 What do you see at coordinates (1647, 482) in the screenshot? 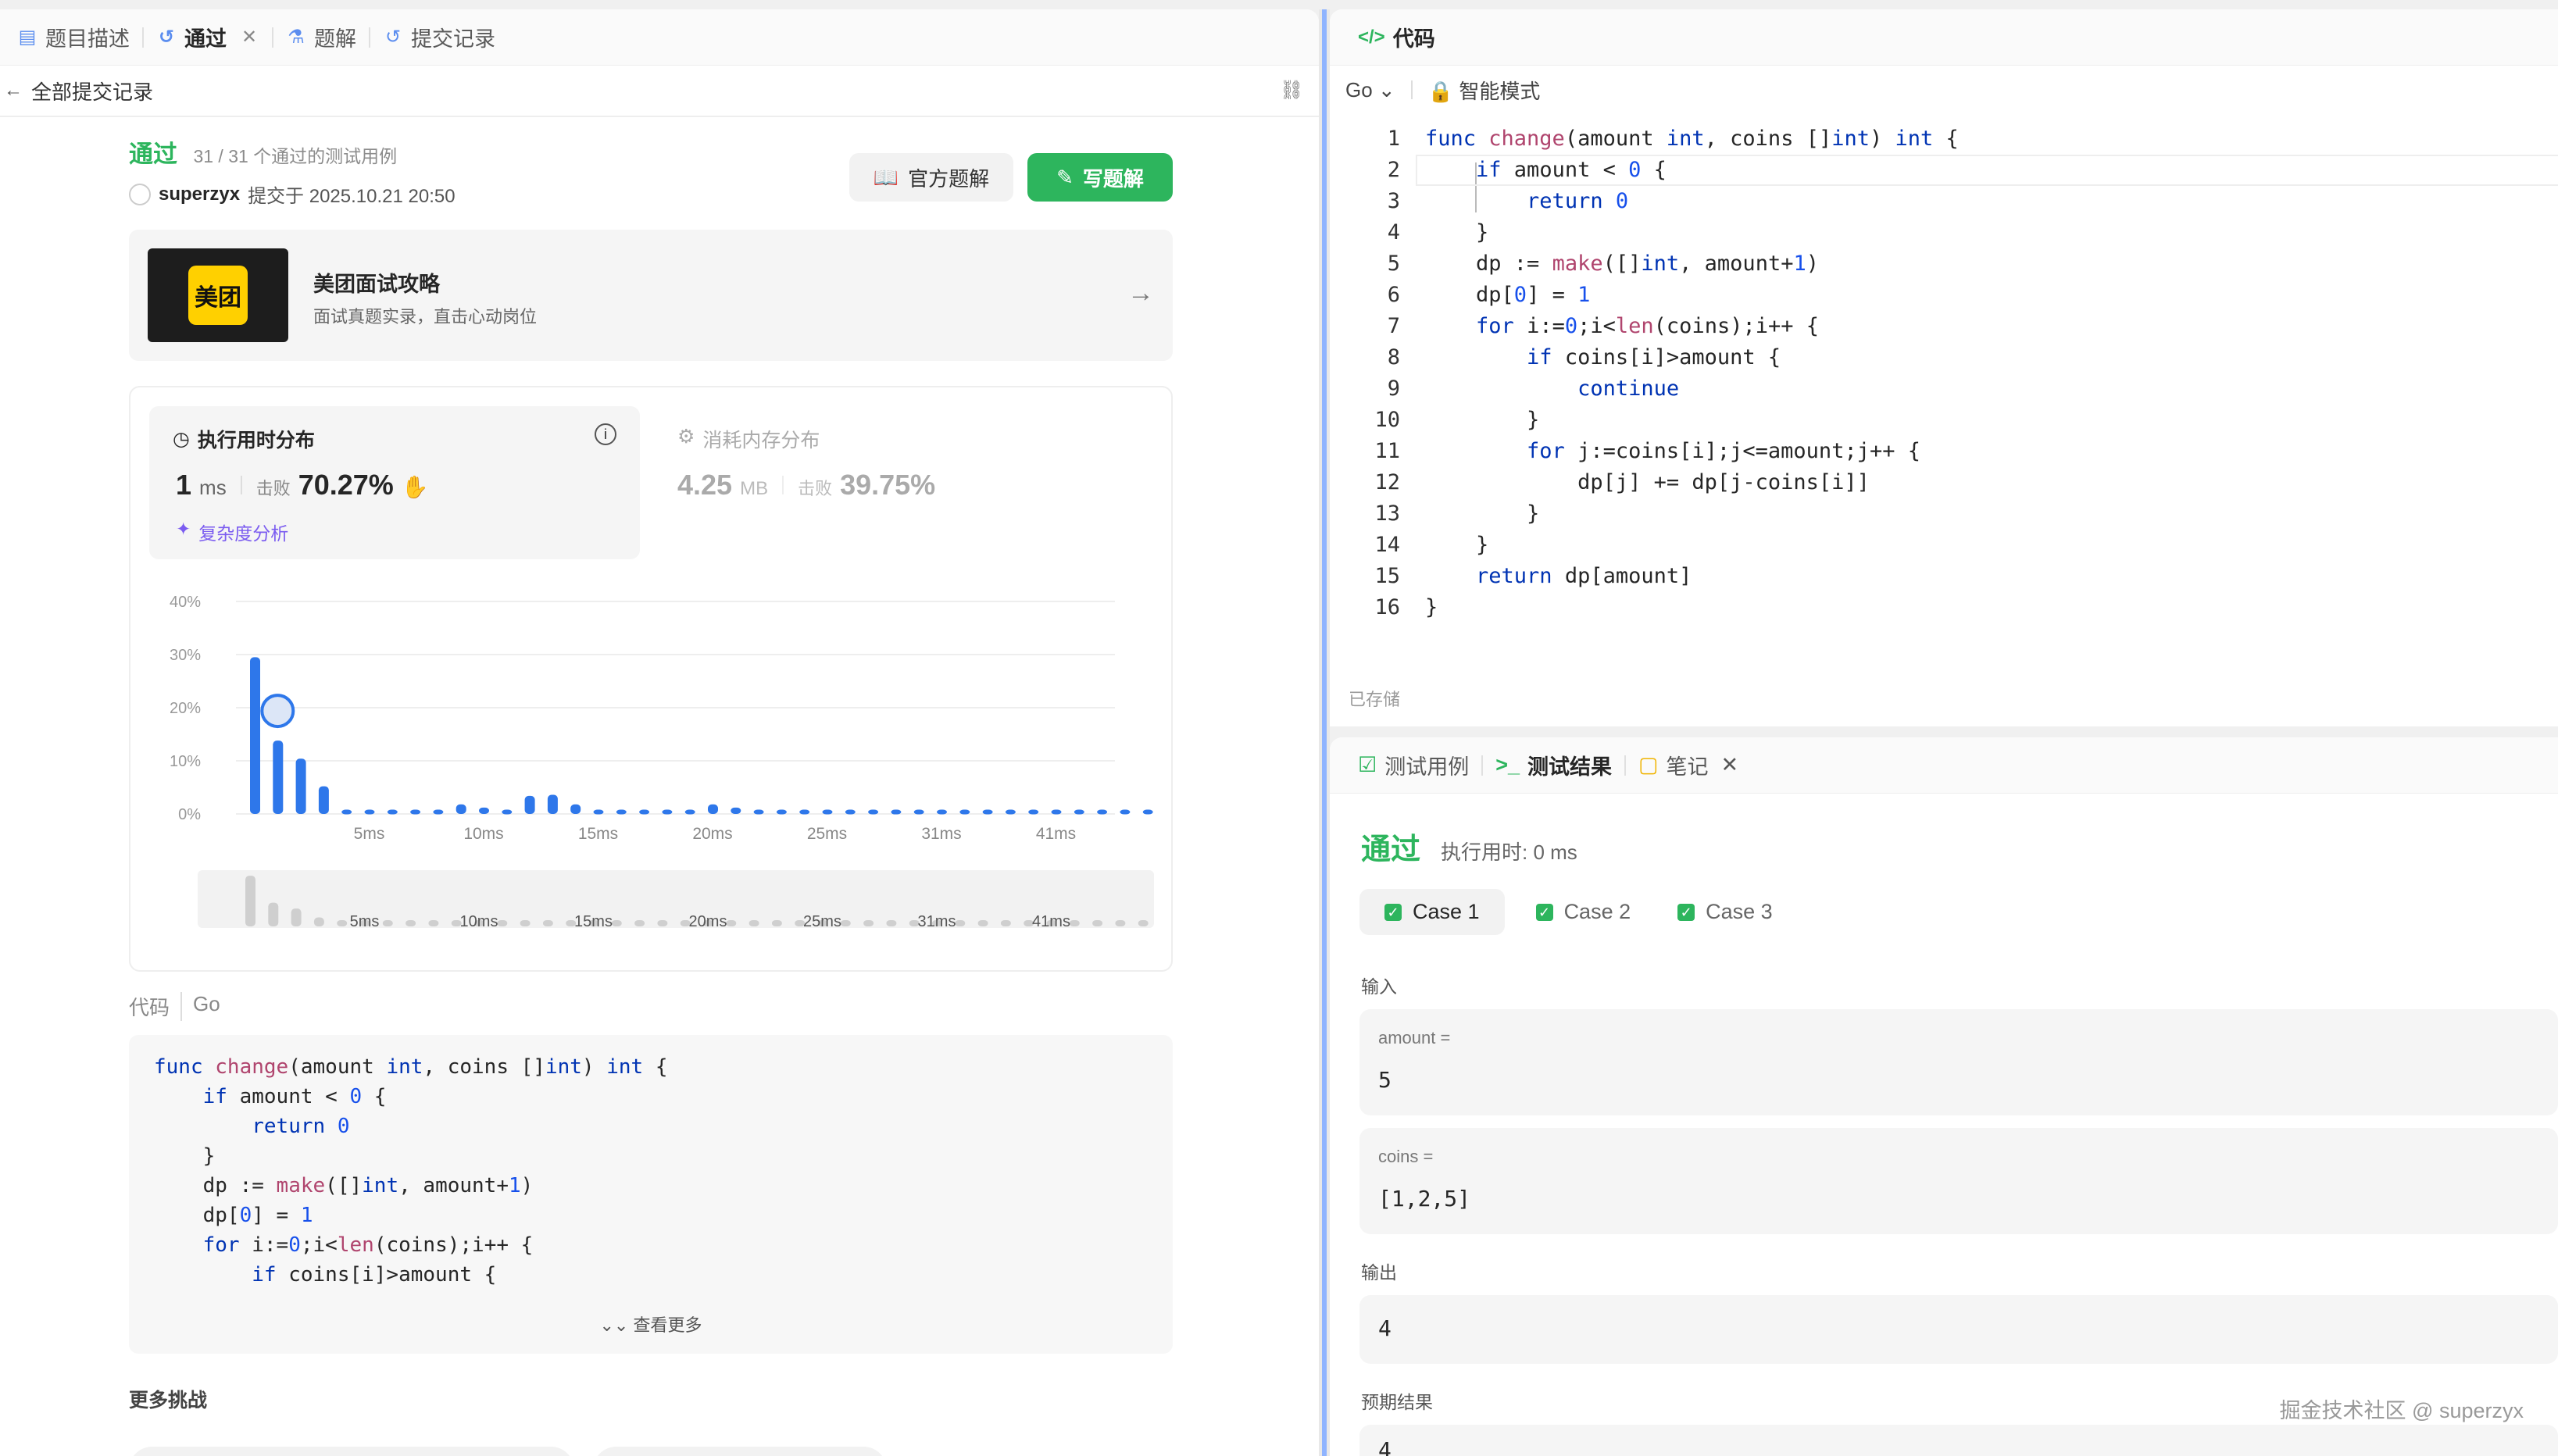
I see `code-token: dp[j] += dp[j-coins[i]]` at bounding box center [1647, 482].